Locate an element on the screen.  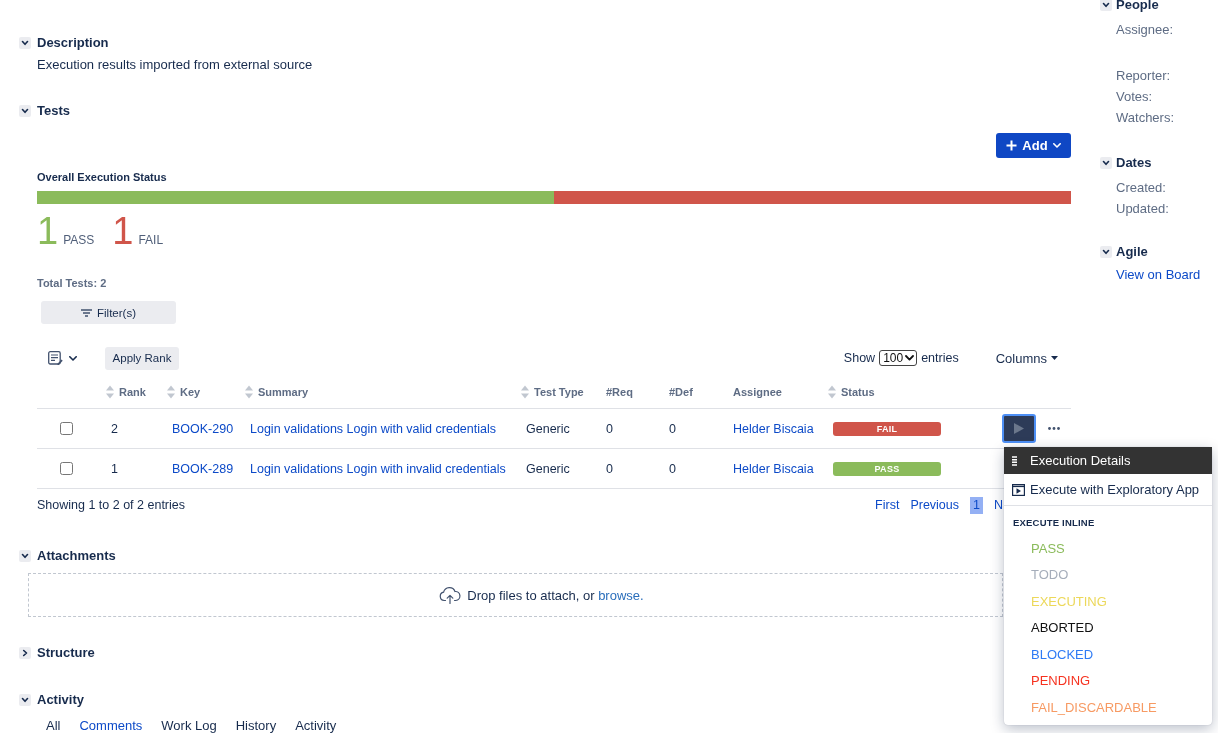
play-button is located at coordinates (1019, 428).